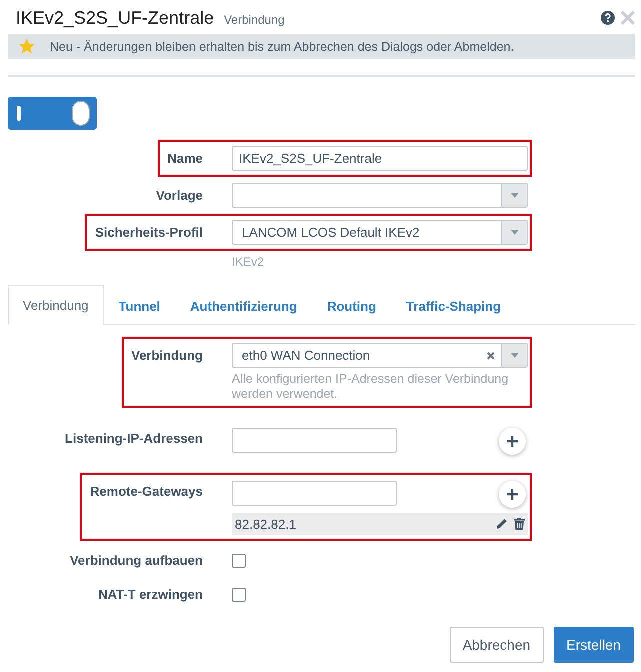 The image size is (641, 672). Describe the element at coordinates (56, 305) in the screenshot. I see `tab: Verbindung` at that location.